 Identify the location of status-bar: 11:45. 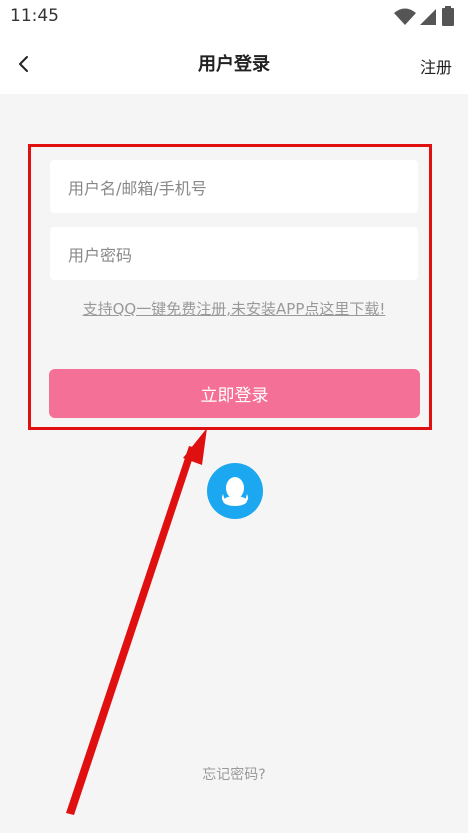
(234, 17).